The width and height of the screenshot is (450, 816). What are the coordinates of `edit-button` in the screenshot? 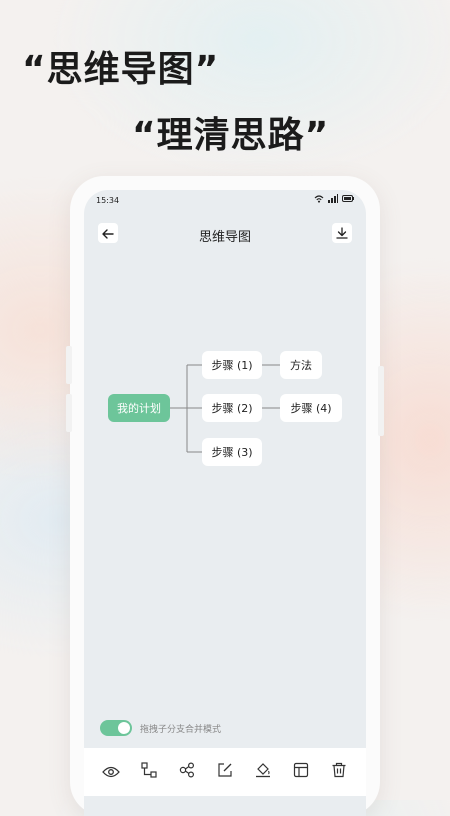 It's located at (225, 772).